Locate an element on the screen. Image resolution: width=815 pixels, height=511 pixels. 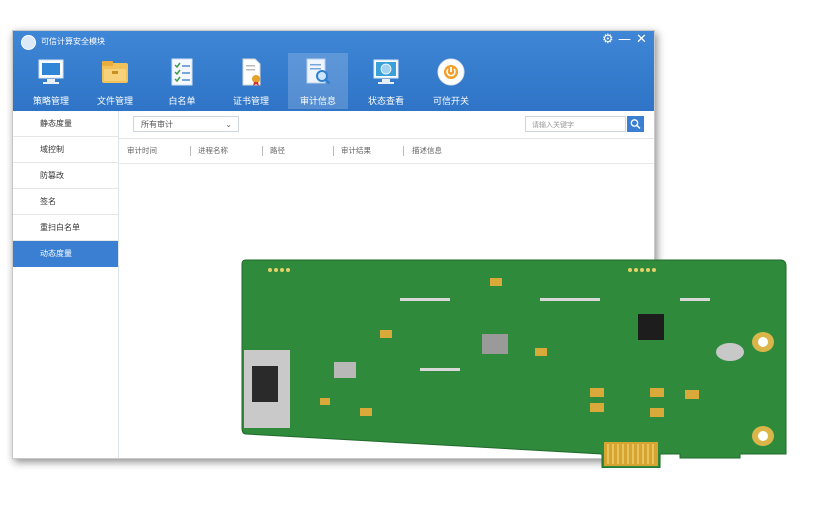
sidebar: 静态度量 域控制 防篡改 签名 重扫白名单 动态度量 is located at coordinates (66, 284).